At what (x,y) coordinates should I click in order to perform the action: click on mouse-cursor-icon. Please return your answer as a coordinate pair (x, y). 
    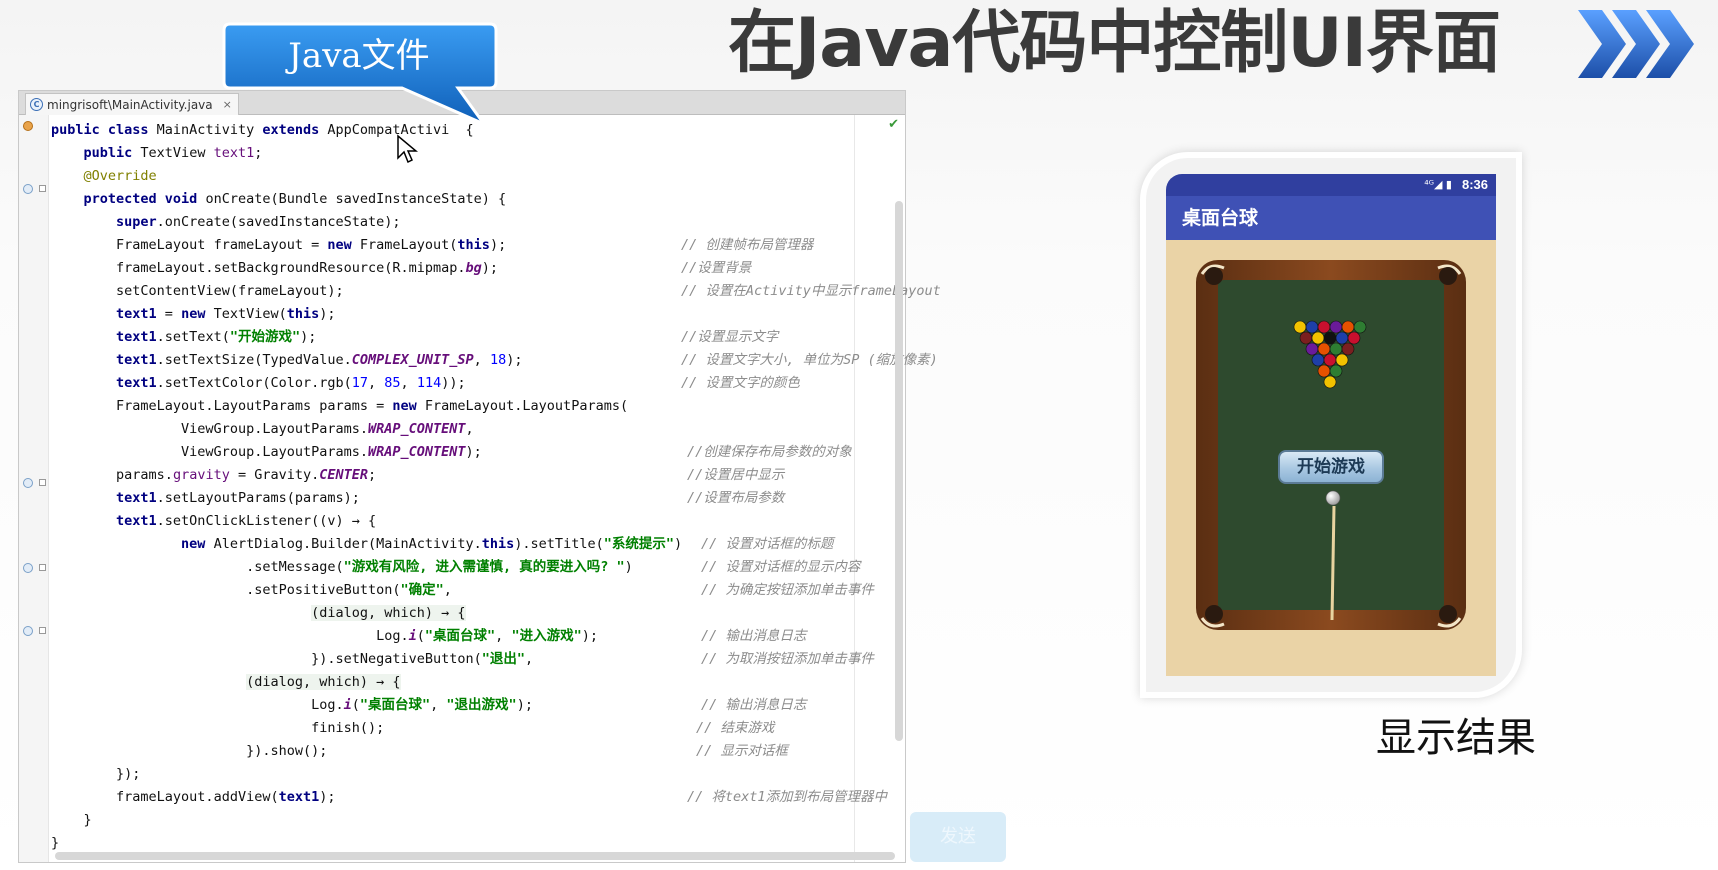
    Looking at the image, I should click on (407, 149).